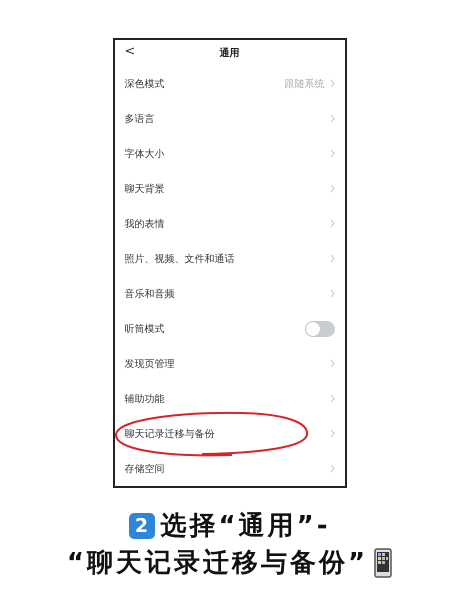  I want to click on settings-row: 存储空间, so click(229, 468).